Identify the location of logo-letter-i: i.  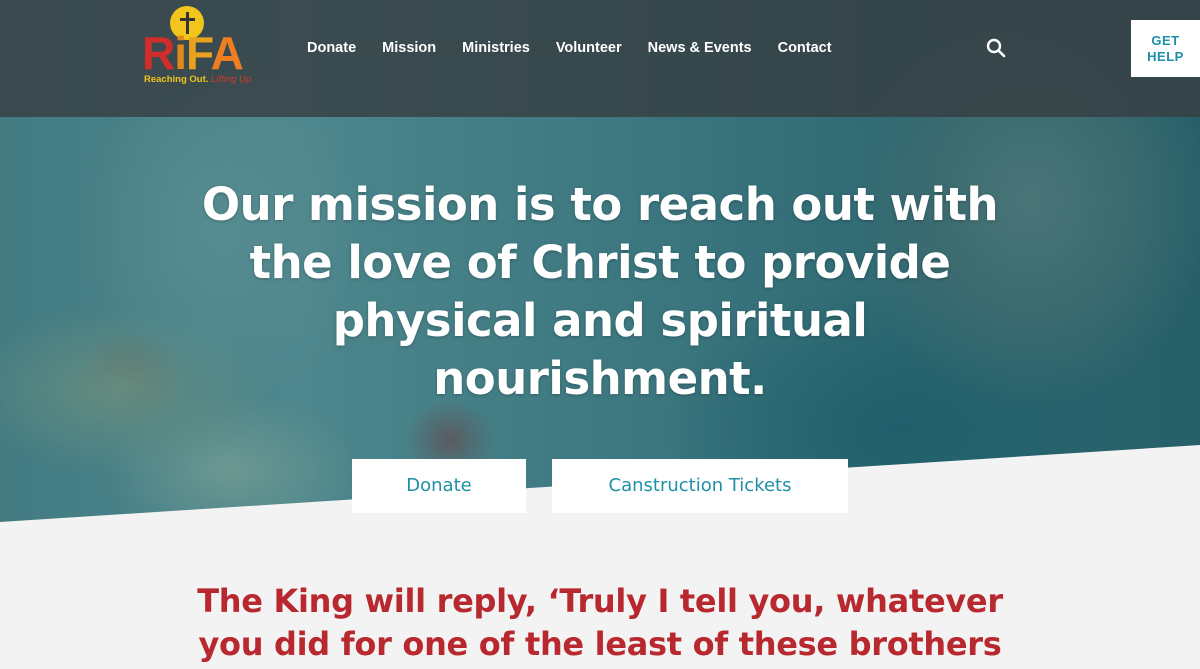
(180, 53).